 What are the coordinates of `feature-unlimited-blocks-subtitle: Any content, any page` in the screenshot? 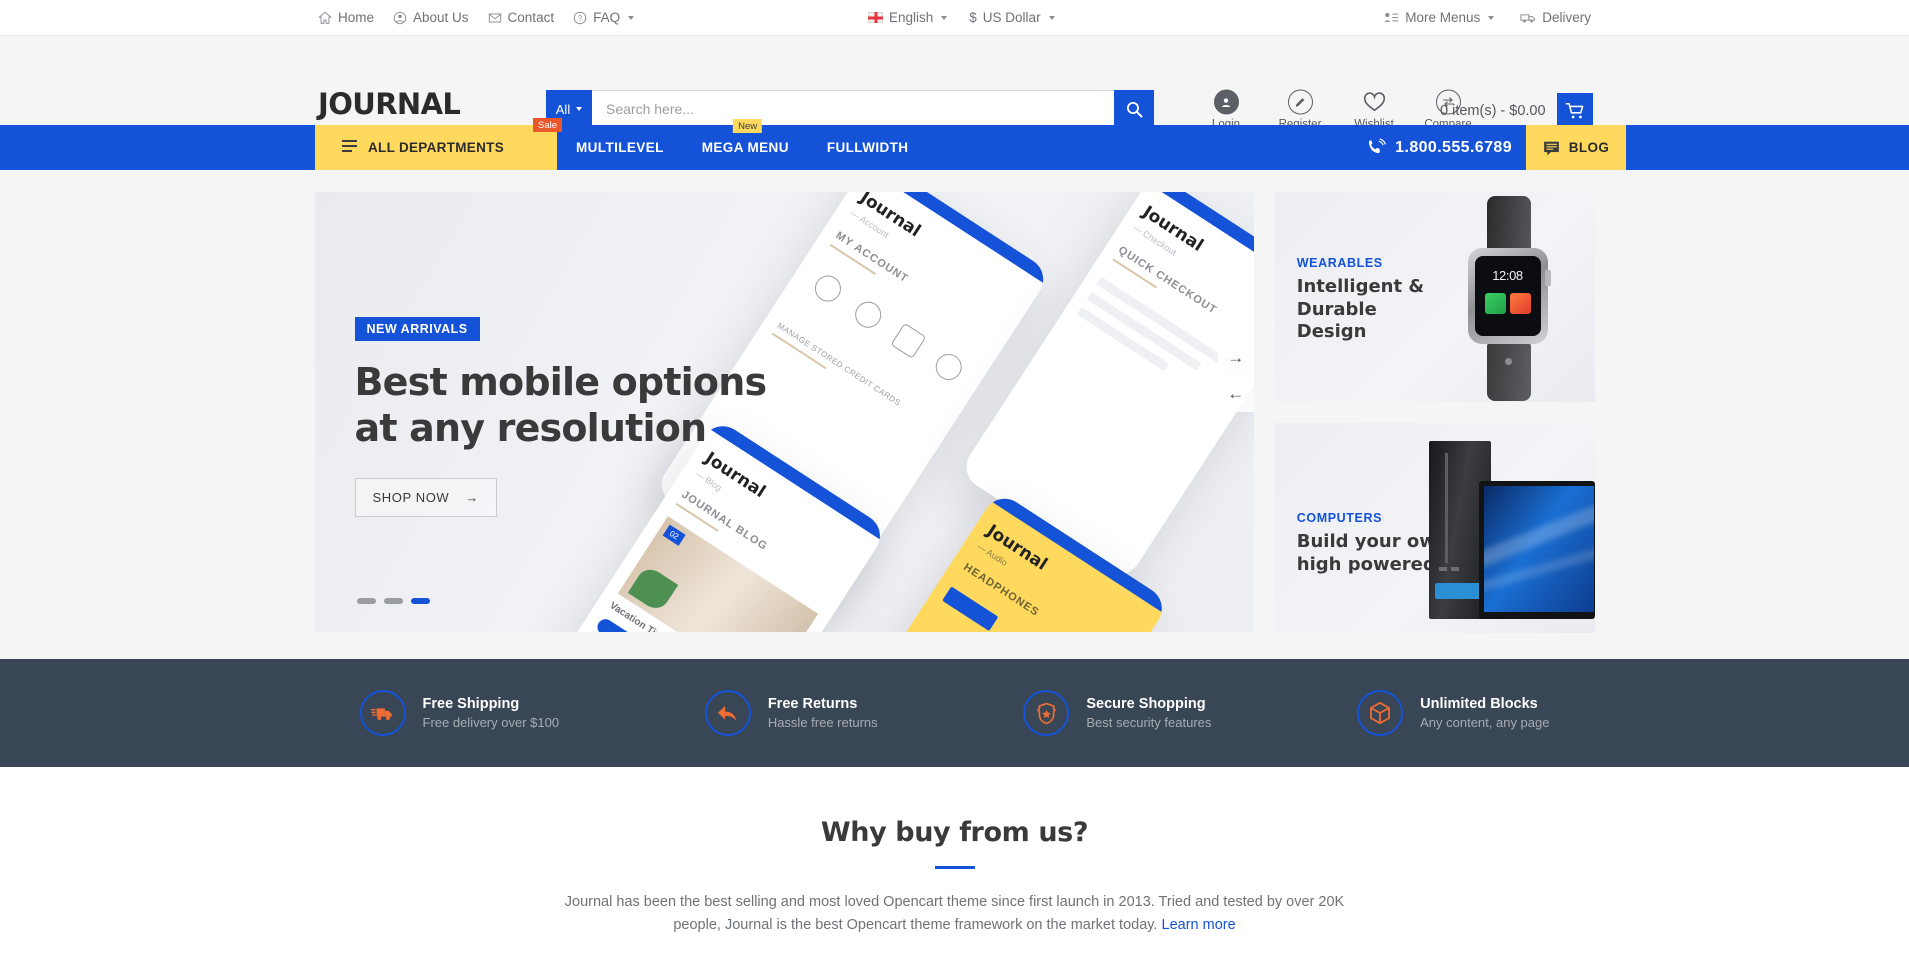 It's located at (1485, 722).